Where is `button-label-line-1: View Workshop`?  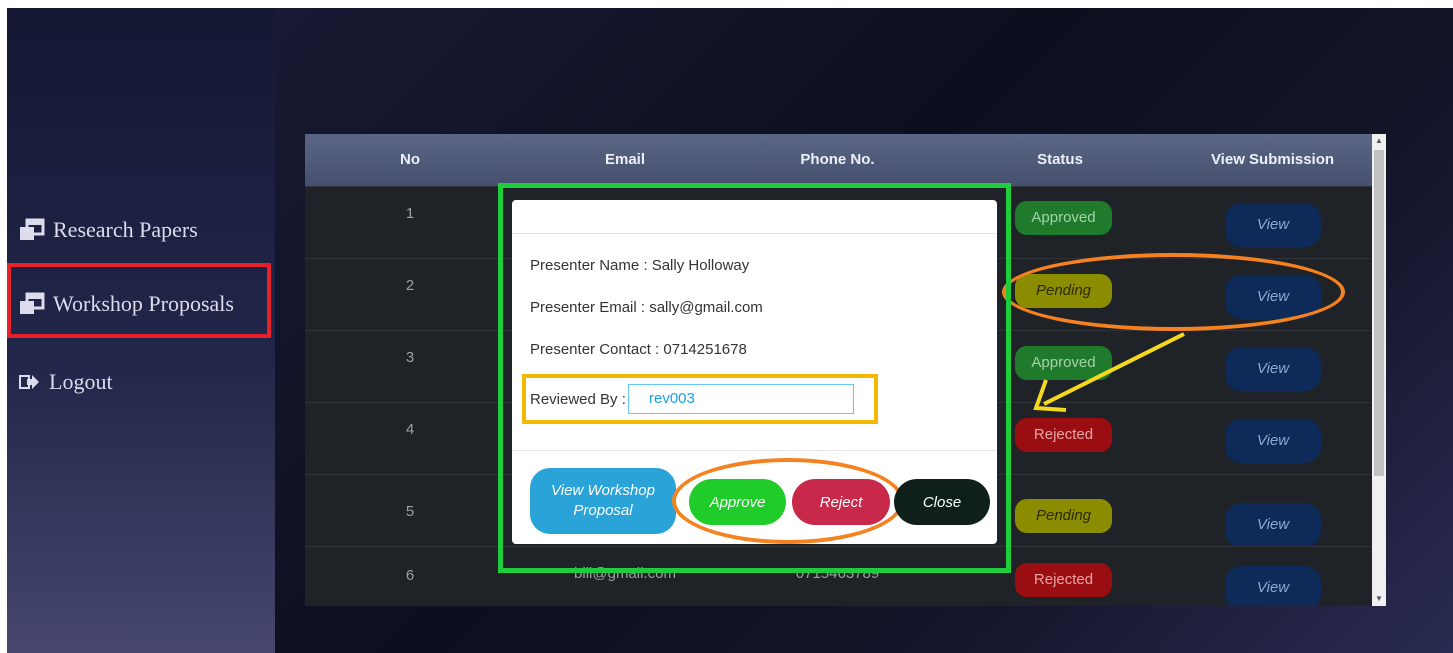 button-label-line-1: View Workshop is located at coordinates (603, 490).